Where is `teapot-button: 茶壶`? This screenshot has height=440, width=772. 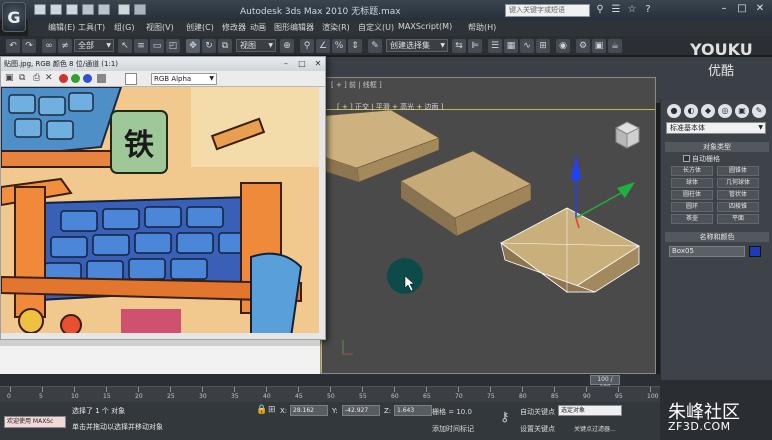
teapot-button: 茶壶 is located at coordinates (692, 219).